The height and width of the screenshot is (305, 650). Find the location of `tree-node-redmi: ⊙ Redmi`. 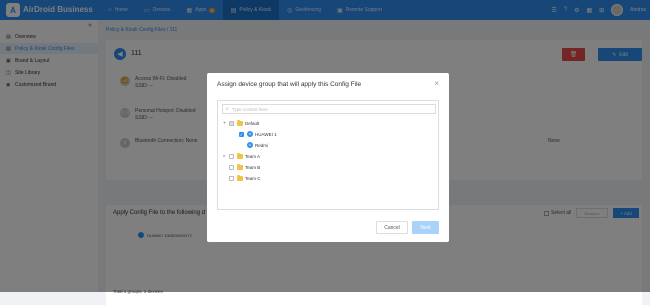

tree-node-redmi: ⊙ Redmi is located at coordinates (250, 145).